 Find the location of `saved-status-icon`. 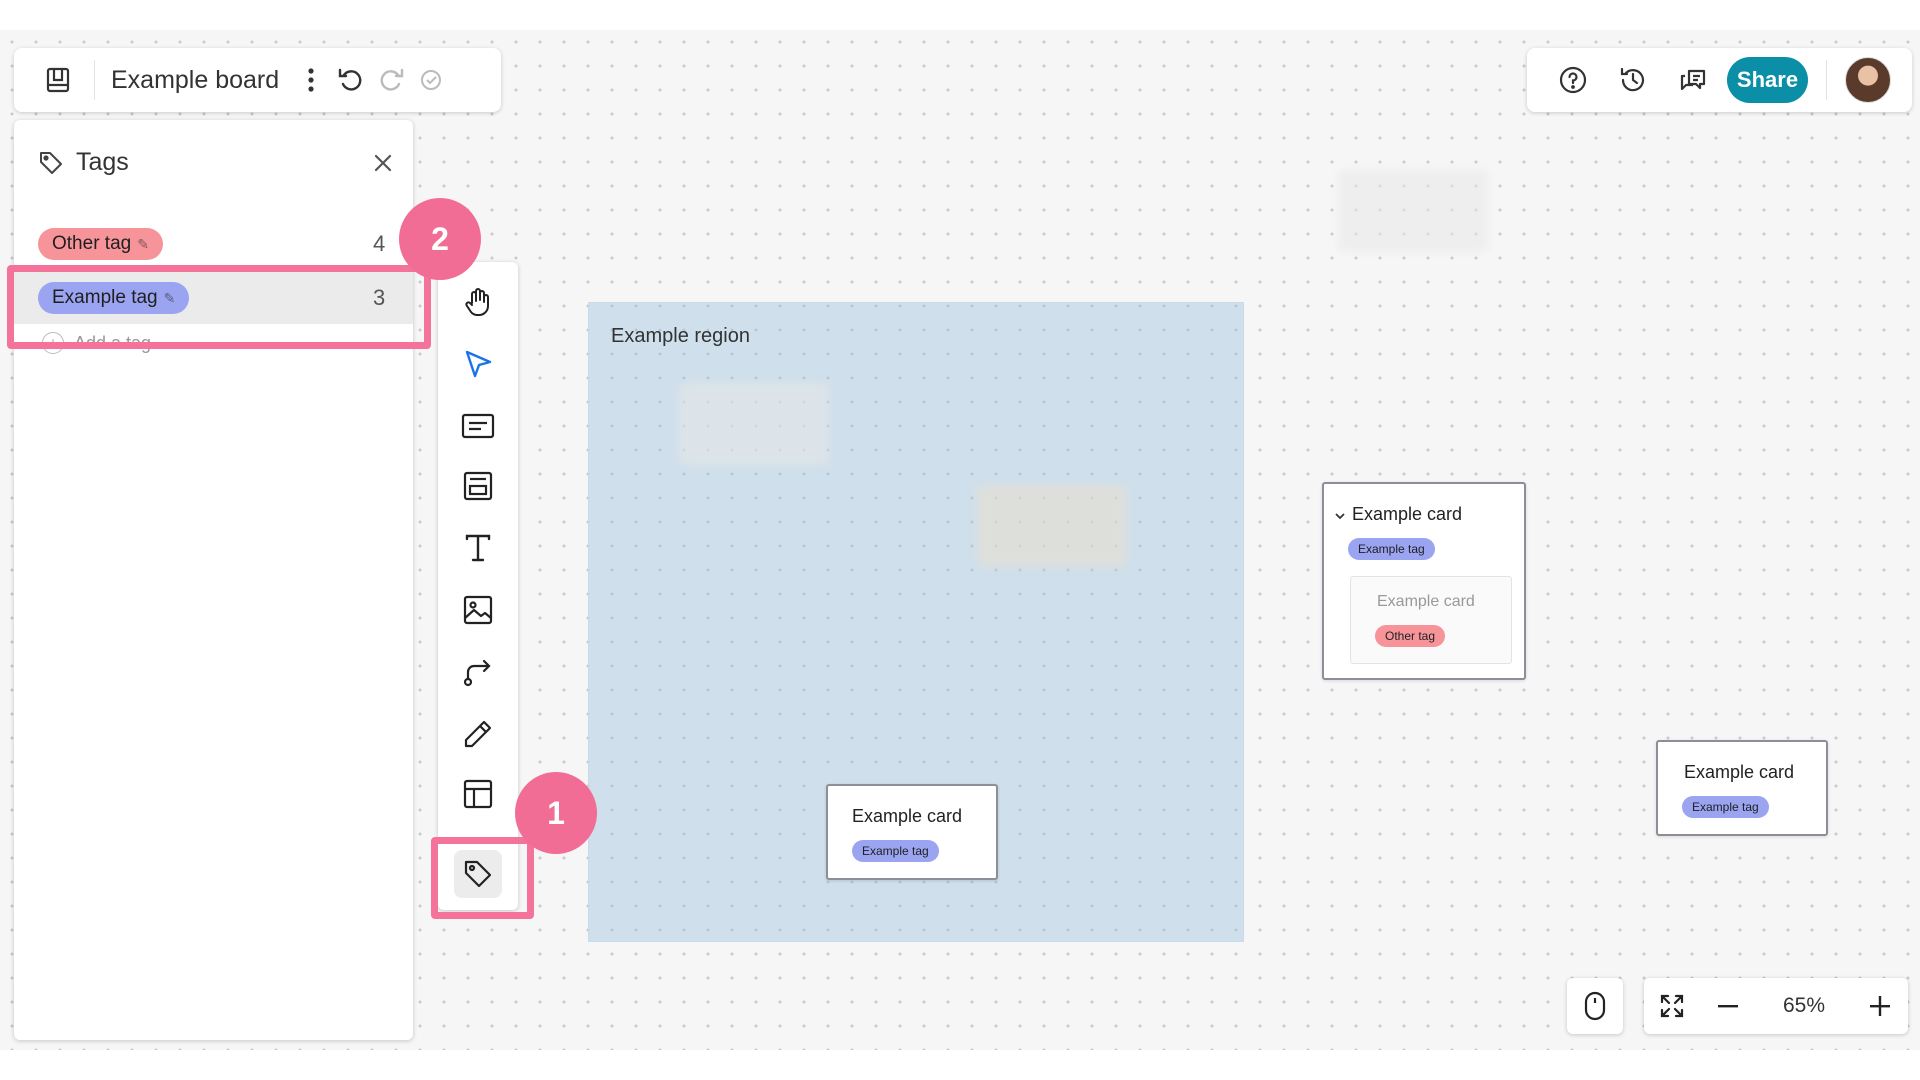

saved-status-icon is located at coordinates (431, 80).